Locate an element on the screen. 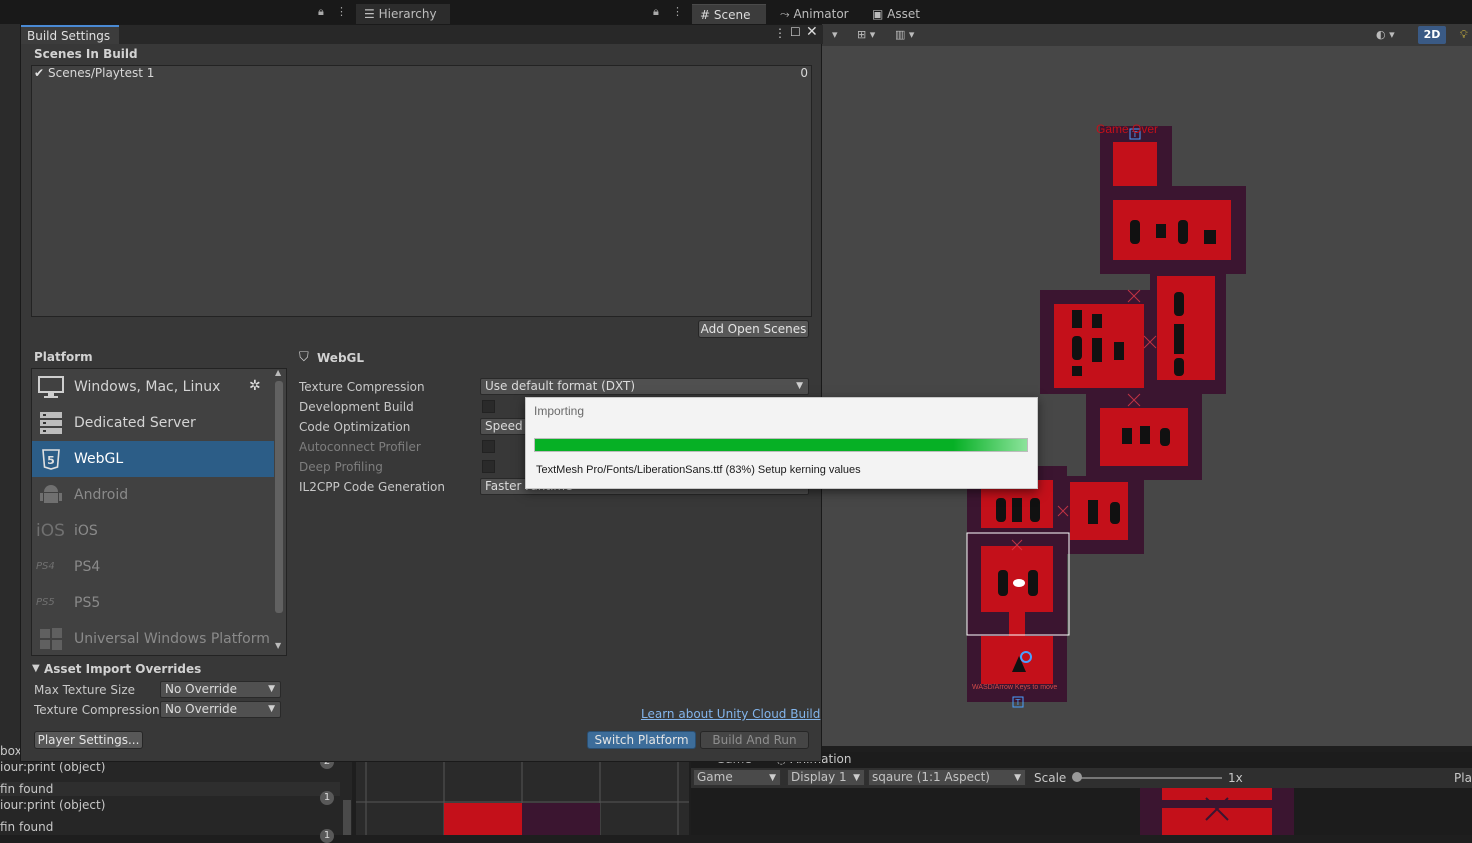 Image resolution: width=1472 pixels, height=843 pixels. ps5-icon: PS5 is located at coordinates (45, 602).